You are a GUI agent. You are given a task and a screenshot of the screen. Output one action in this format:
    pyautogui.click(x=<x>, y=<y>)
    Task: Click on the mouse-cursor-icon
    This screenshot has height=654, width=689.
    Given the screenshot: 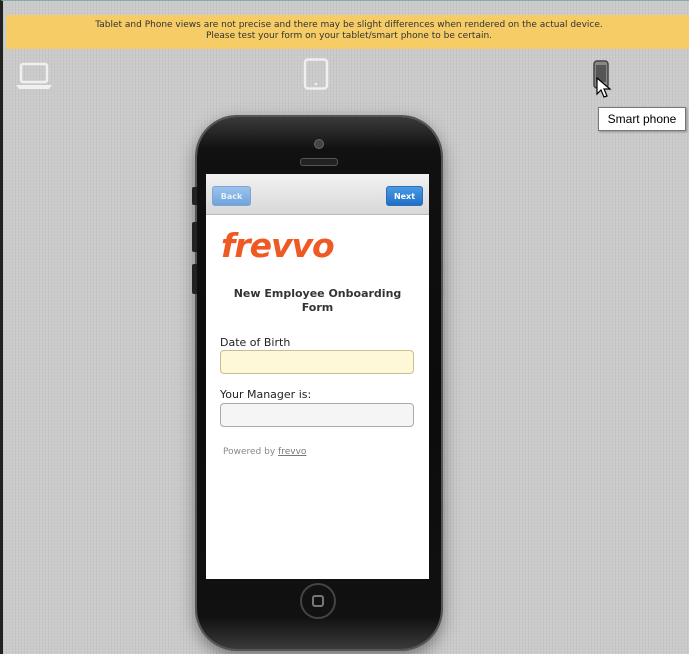 What is the action you would take?
    pyautogui.click(x=604, y=87)
    